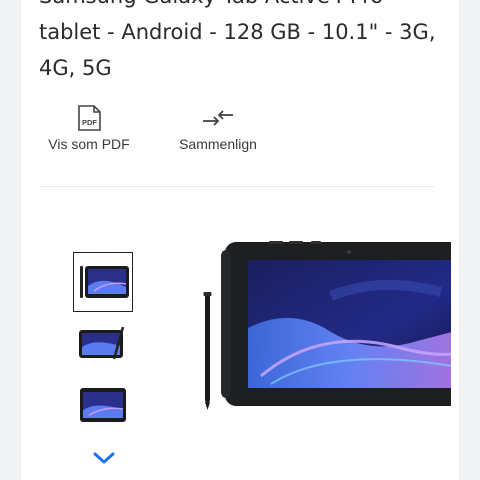 The image size is (480, 480). I want to click on more-thumbnails-chevron-down-icon, so click(104, 458).